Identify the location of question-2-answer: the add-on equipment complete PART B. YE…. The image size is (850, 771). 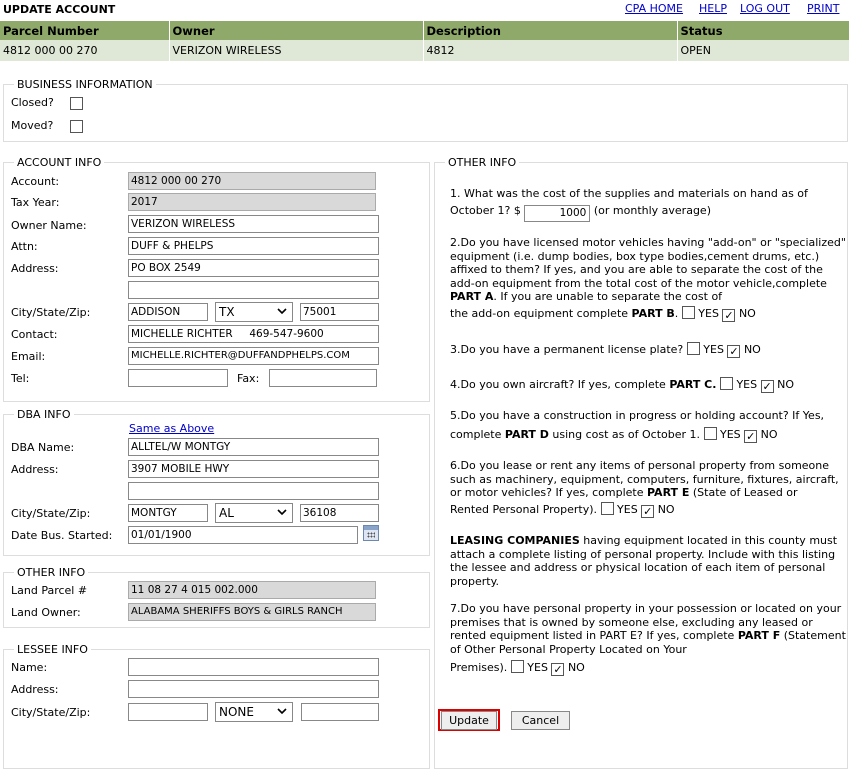
(603, 314).